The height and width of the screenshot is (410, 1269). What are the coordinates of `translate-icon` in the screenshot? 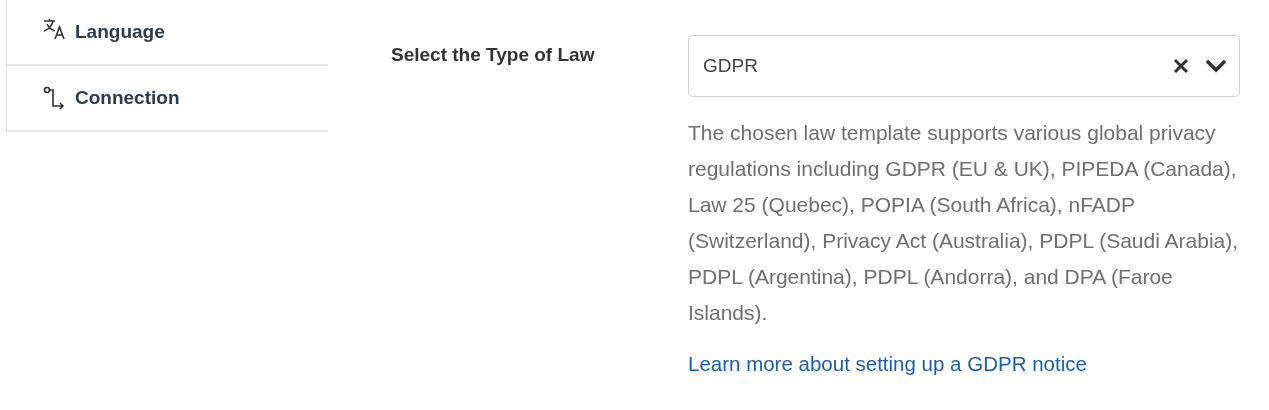 It's located at (55, 29).